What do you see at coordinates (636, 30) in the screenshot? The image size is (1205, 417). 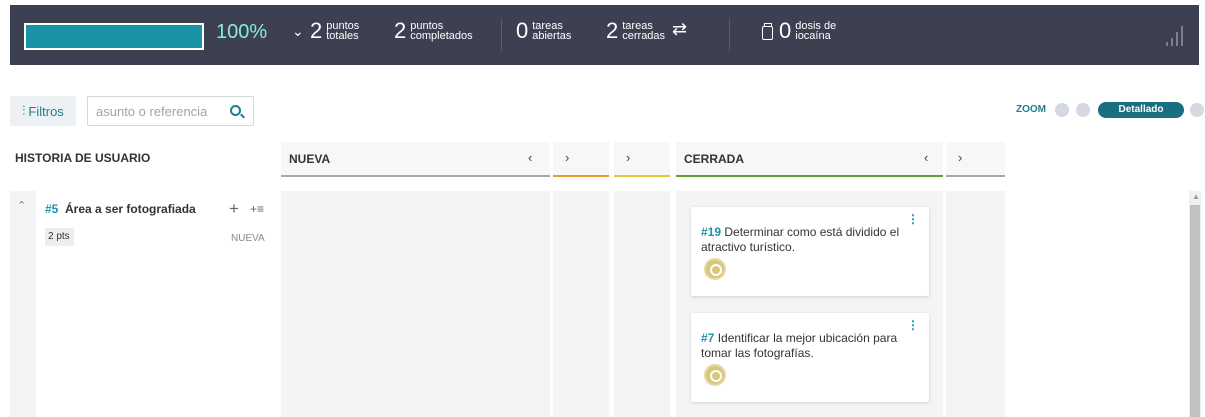 I see `closed-tasks-stat: 2 tareas cerradas` at bounding box center [636, 30].